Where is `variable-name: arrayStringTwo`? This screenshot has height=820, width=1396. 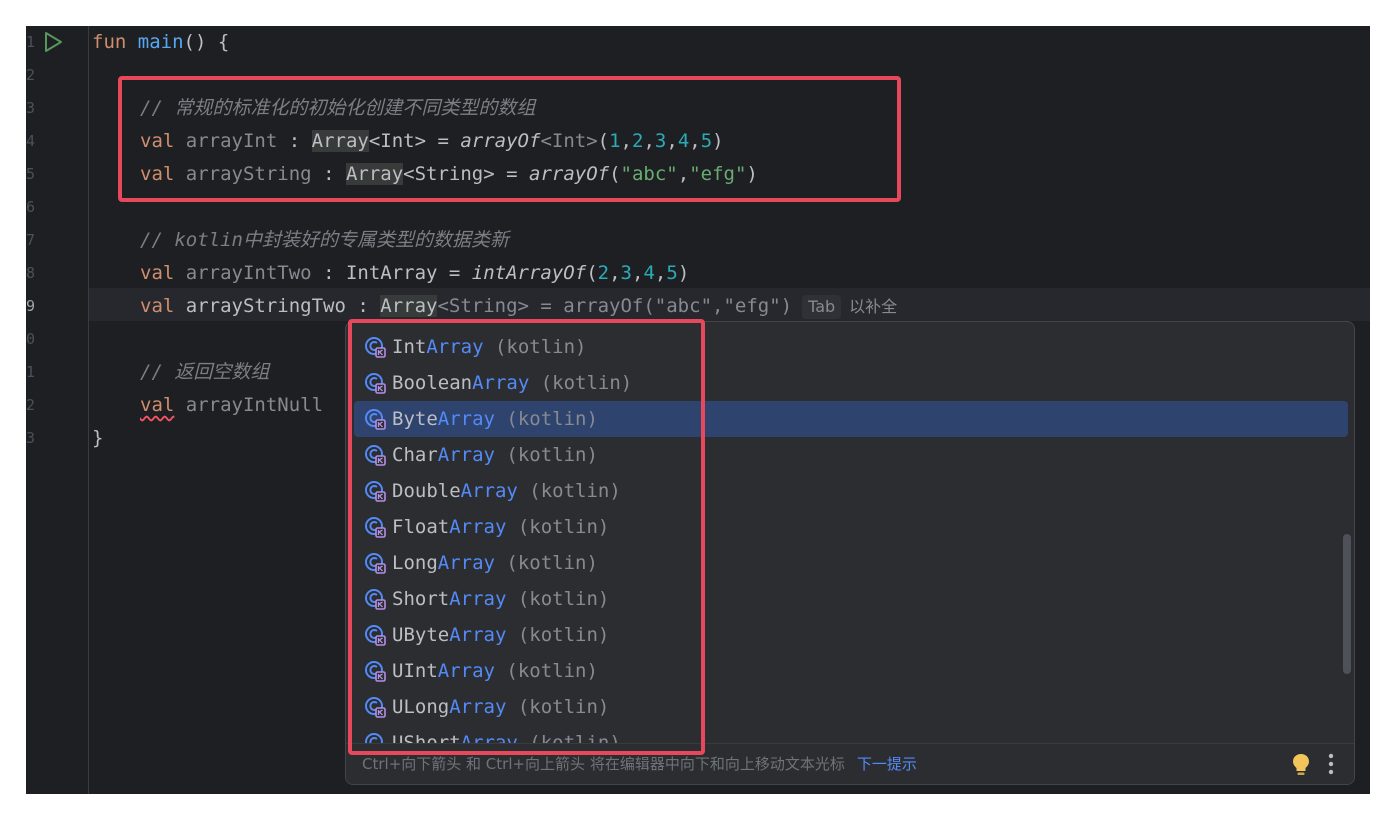
variable-name: arrayStringTwo is located at coordinates (265, 306).